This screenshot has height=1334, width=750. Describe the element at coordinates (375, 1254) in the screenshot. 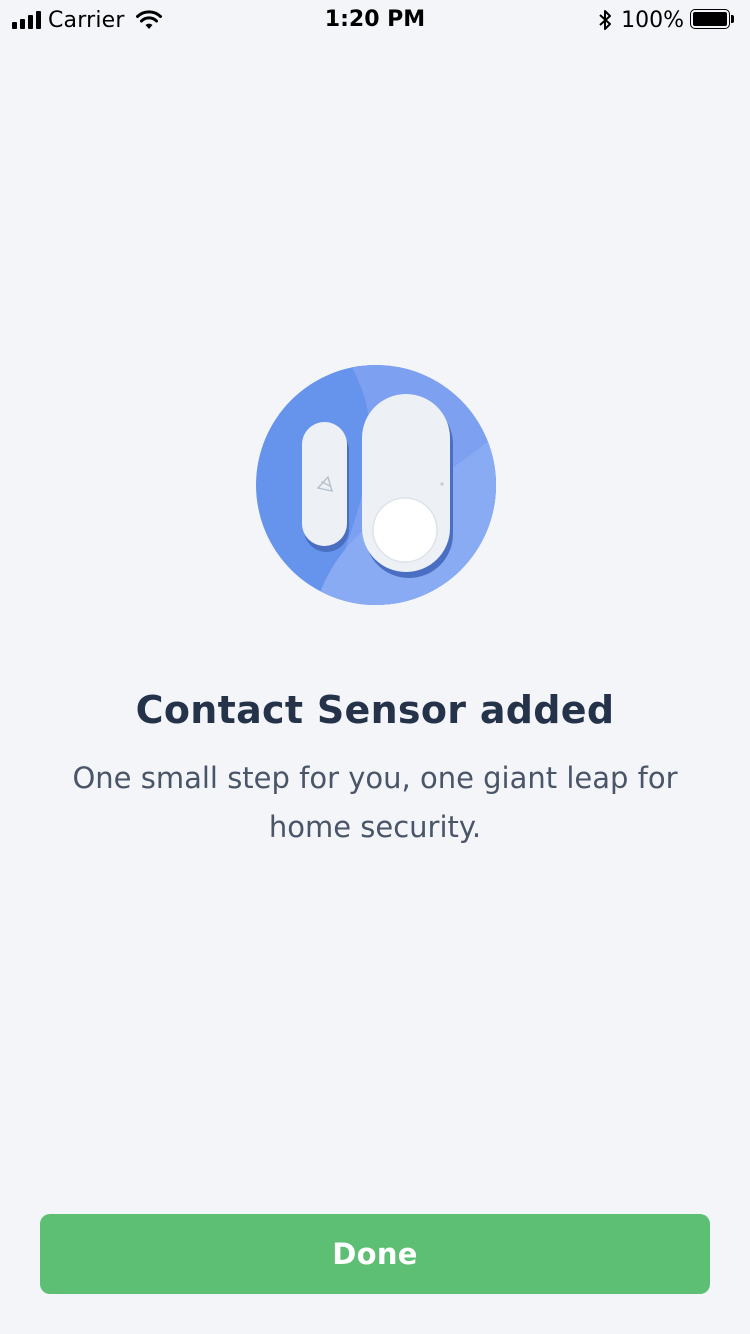

I see `done-button: Done` at that location.